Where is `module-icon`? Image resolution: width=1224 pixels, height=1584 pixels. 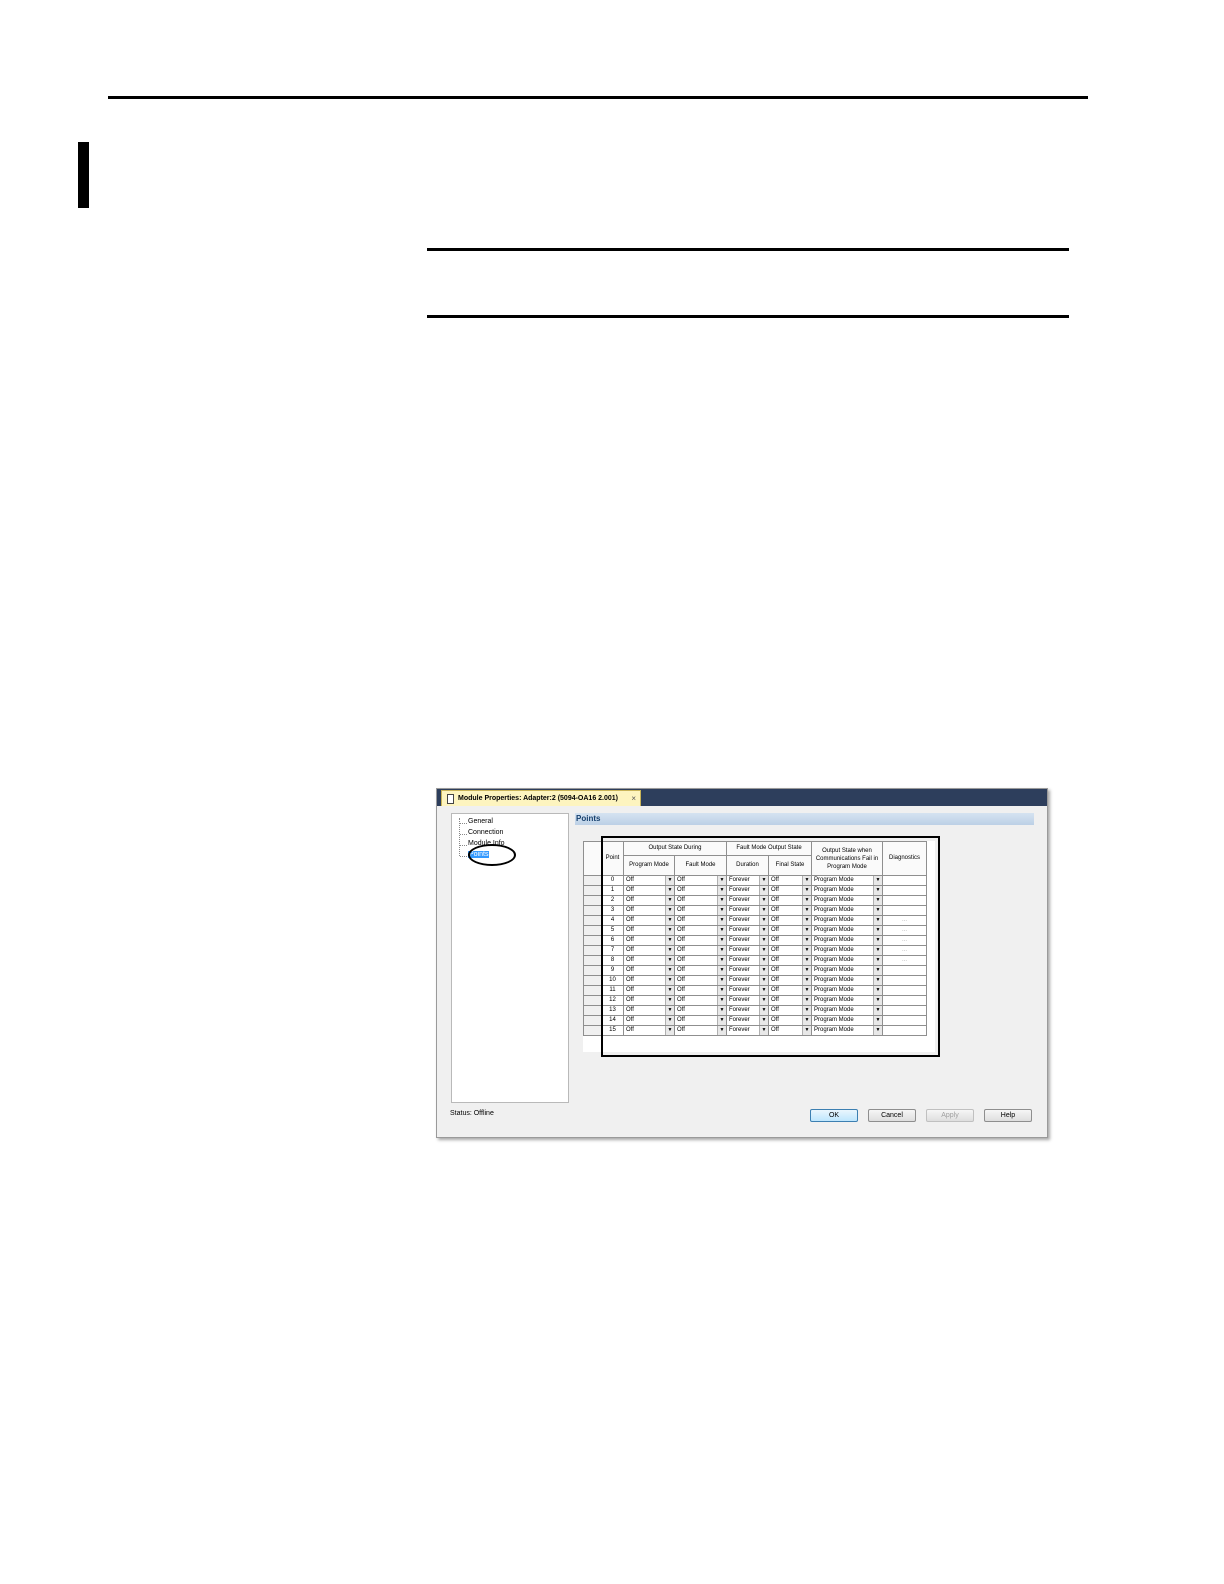
module-icon is located at coordinates (450, 799).